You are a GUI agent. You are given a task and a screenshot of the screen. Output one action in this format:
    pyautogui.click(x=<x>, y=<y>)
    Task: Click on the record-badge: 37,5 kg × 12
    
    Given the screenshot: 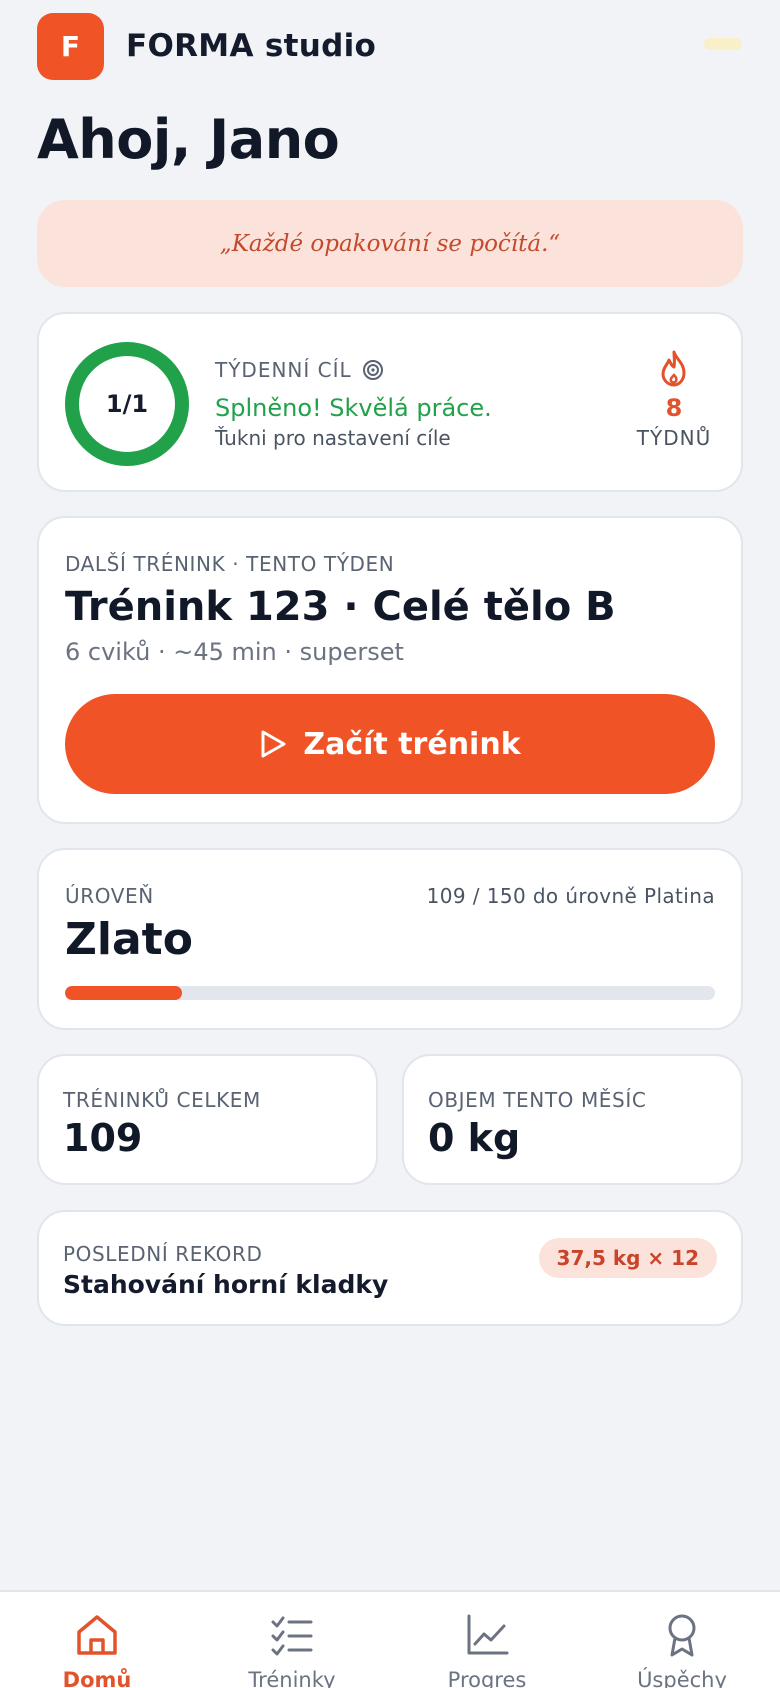 What is the action you would take?
    pyautogui.click(x=627, y=1258)
    